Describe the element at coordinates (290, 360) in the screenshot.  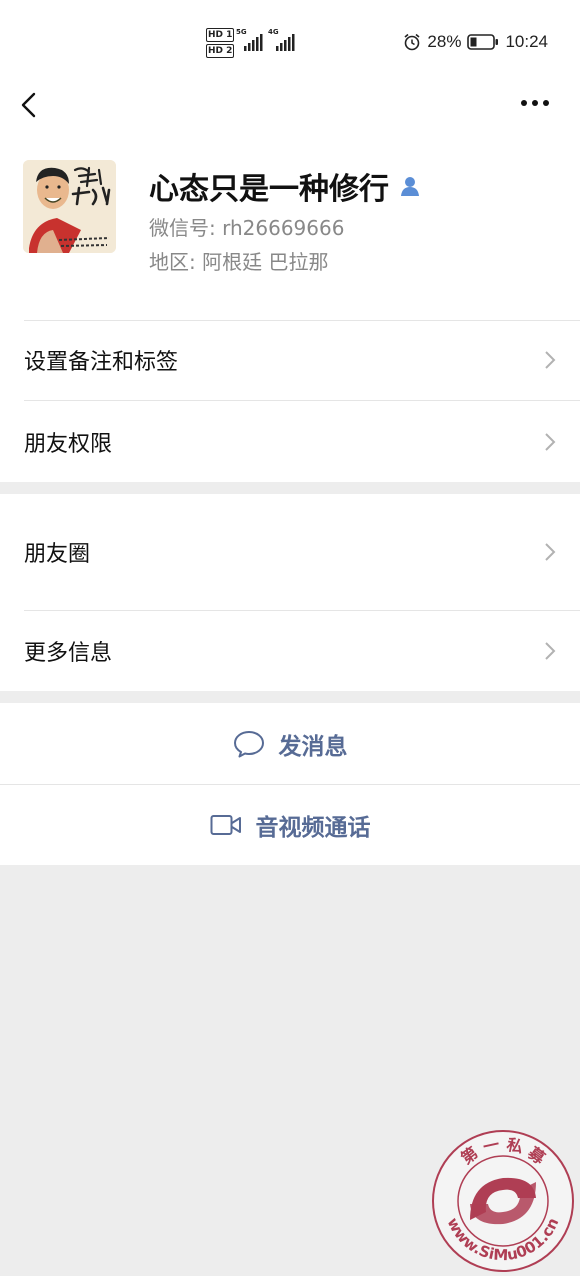
I see `row-remark-tags: 设置备注和标签` at that location.